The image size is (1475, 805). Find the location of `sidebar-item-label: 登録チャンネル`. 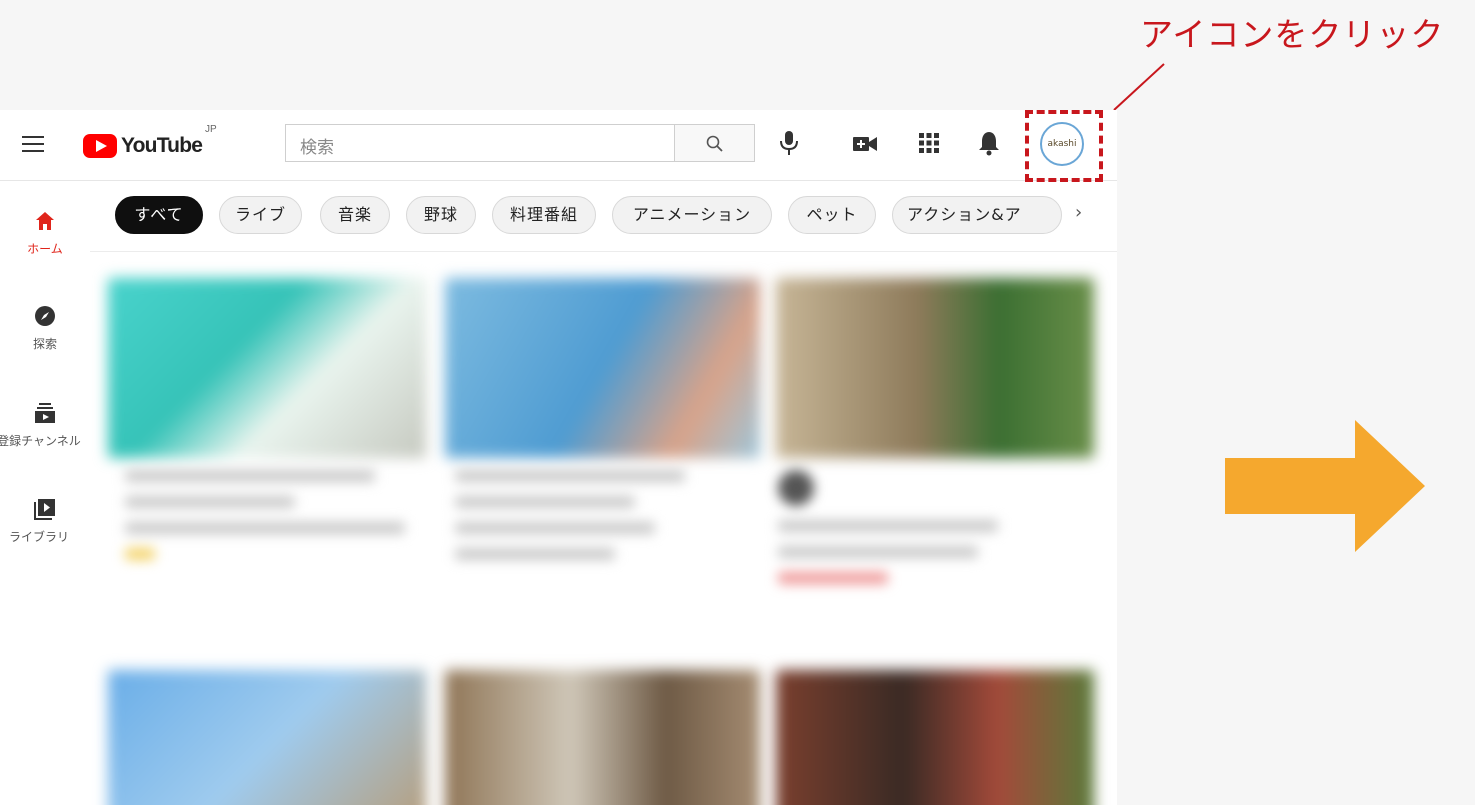

sidebar-item-label: 登録チャンネル is located at coordinates (40, 441).